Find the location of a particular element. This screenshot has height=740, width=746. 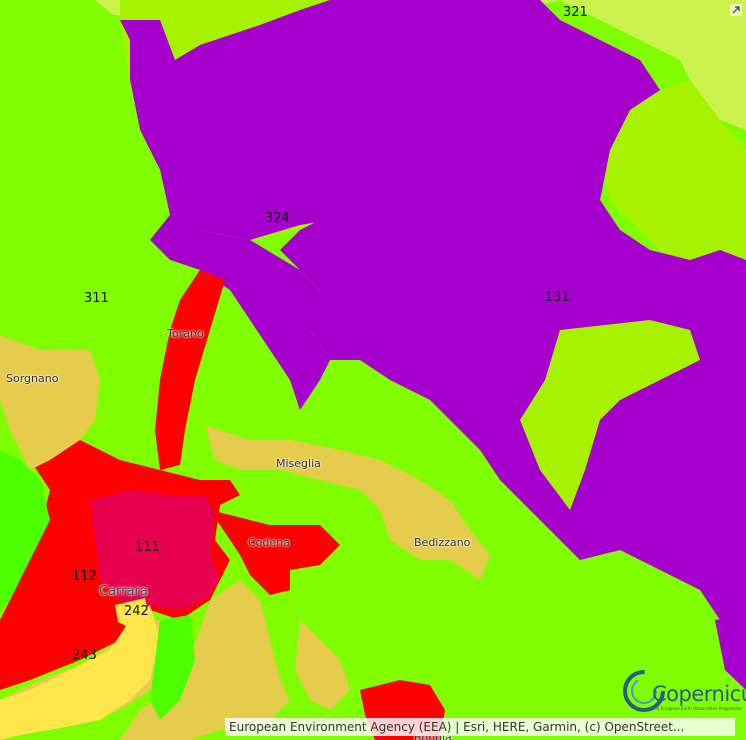

place-label-bedizzano: Bedizzano is located at coordinates (442, 542).